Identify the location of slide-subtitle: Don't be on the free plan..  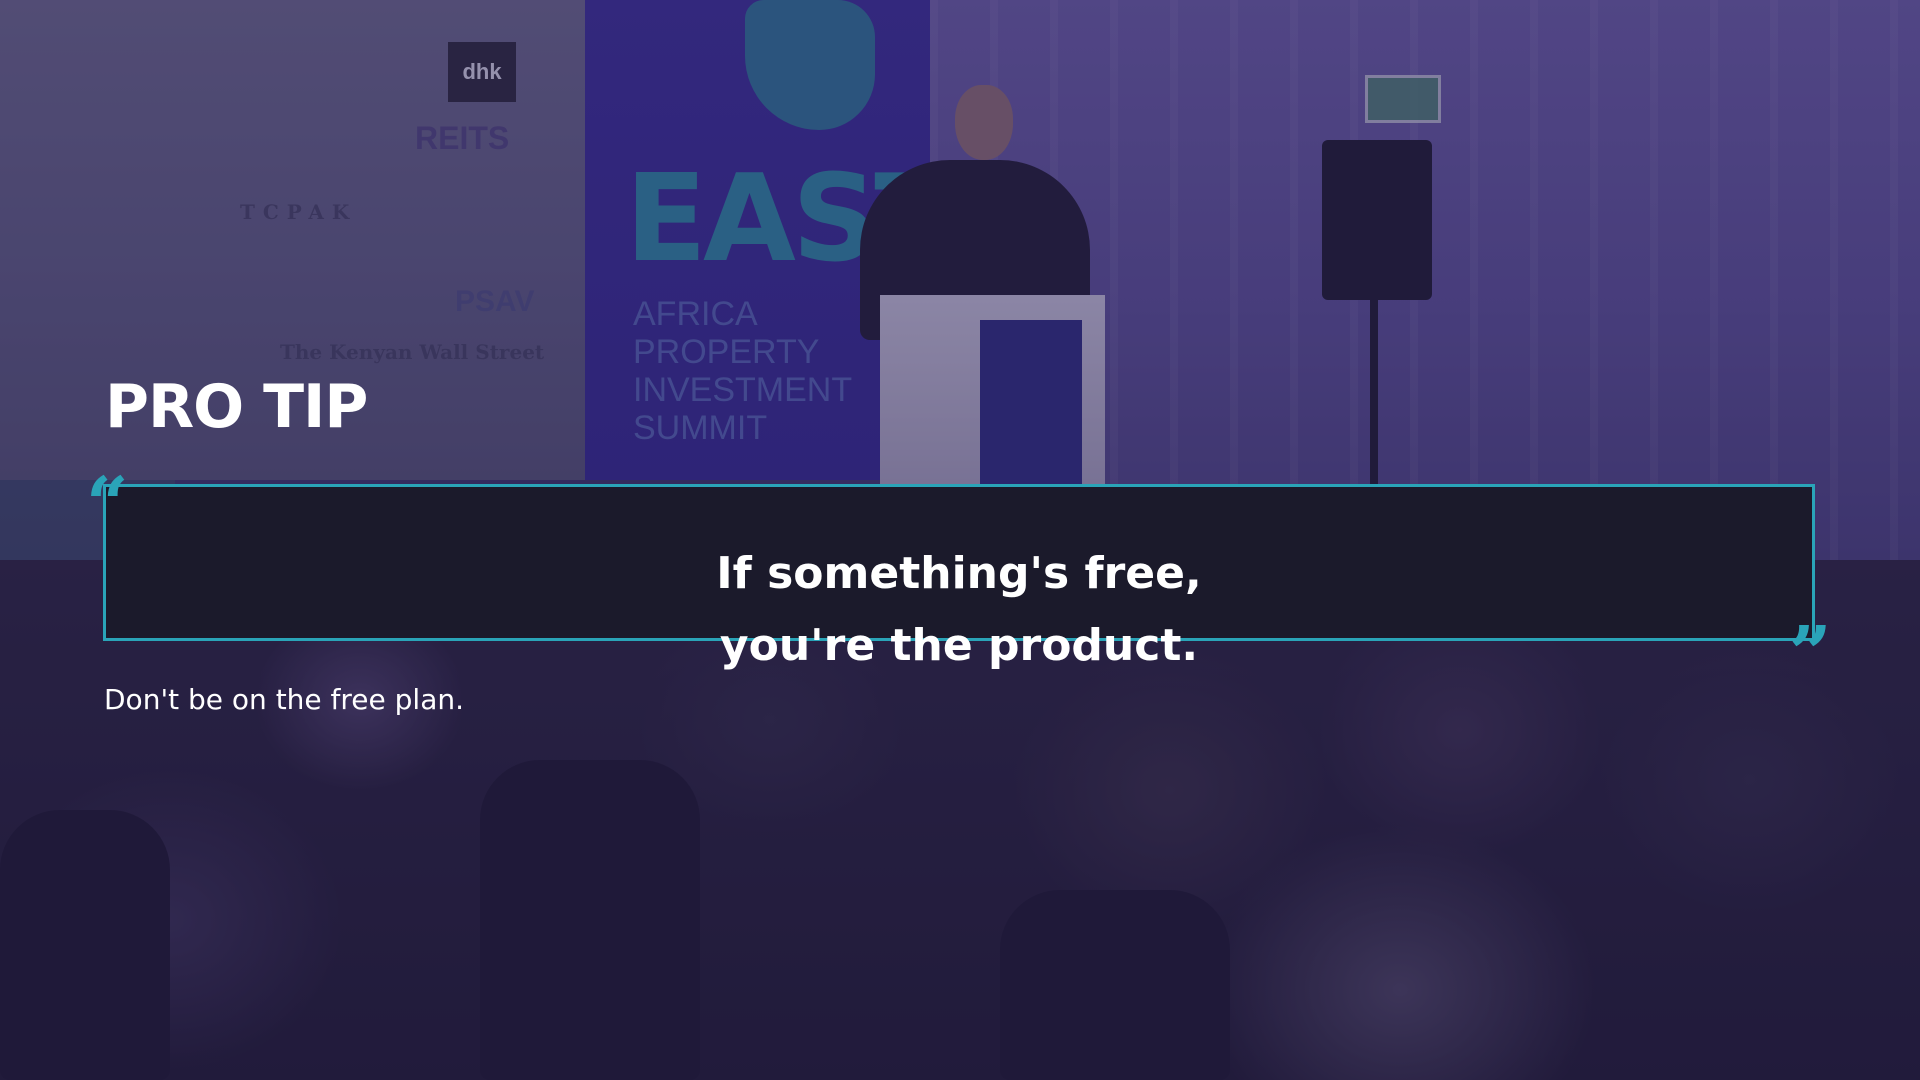
(284, 699).